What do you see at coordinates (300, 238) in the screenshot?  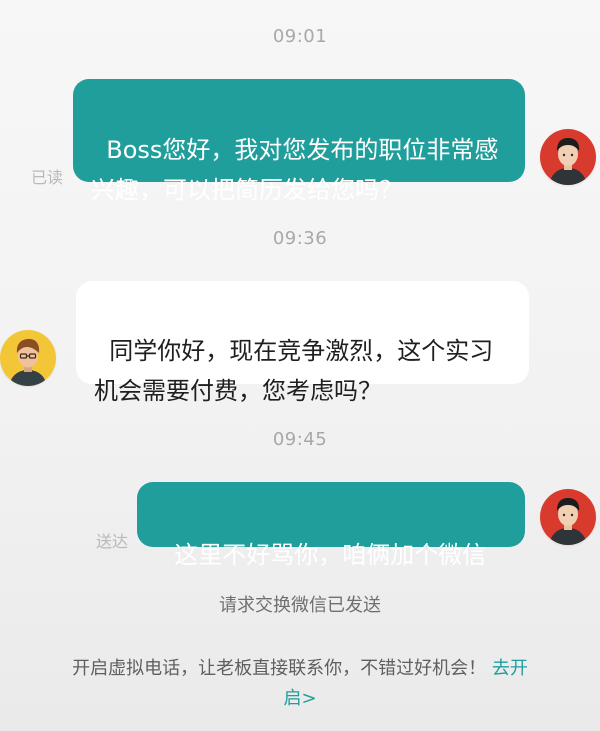 I see `timestamp: 09:36` at bounding box center [300, 238].